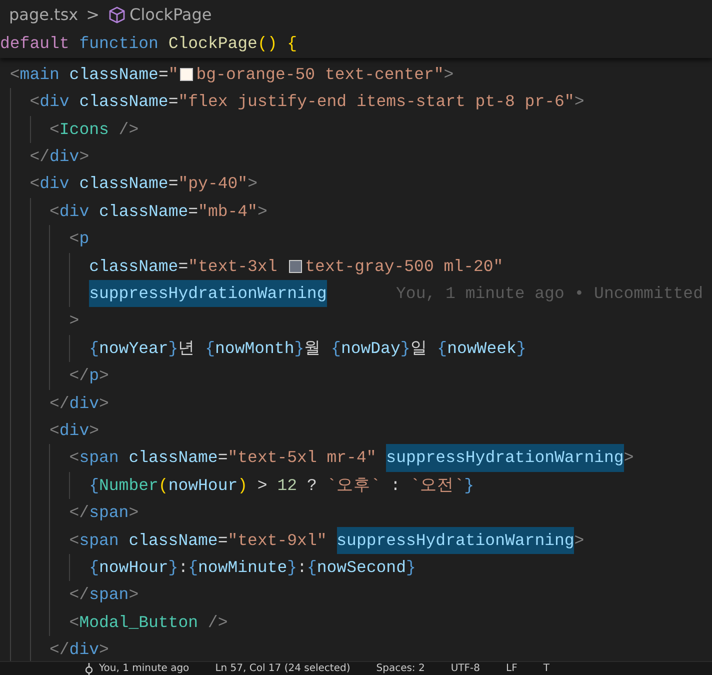 The width and height of the screenshot is (712, 675). Describe the element at coordinates (313, 349) in the screenshot. I see `code-text: 월` at that location.